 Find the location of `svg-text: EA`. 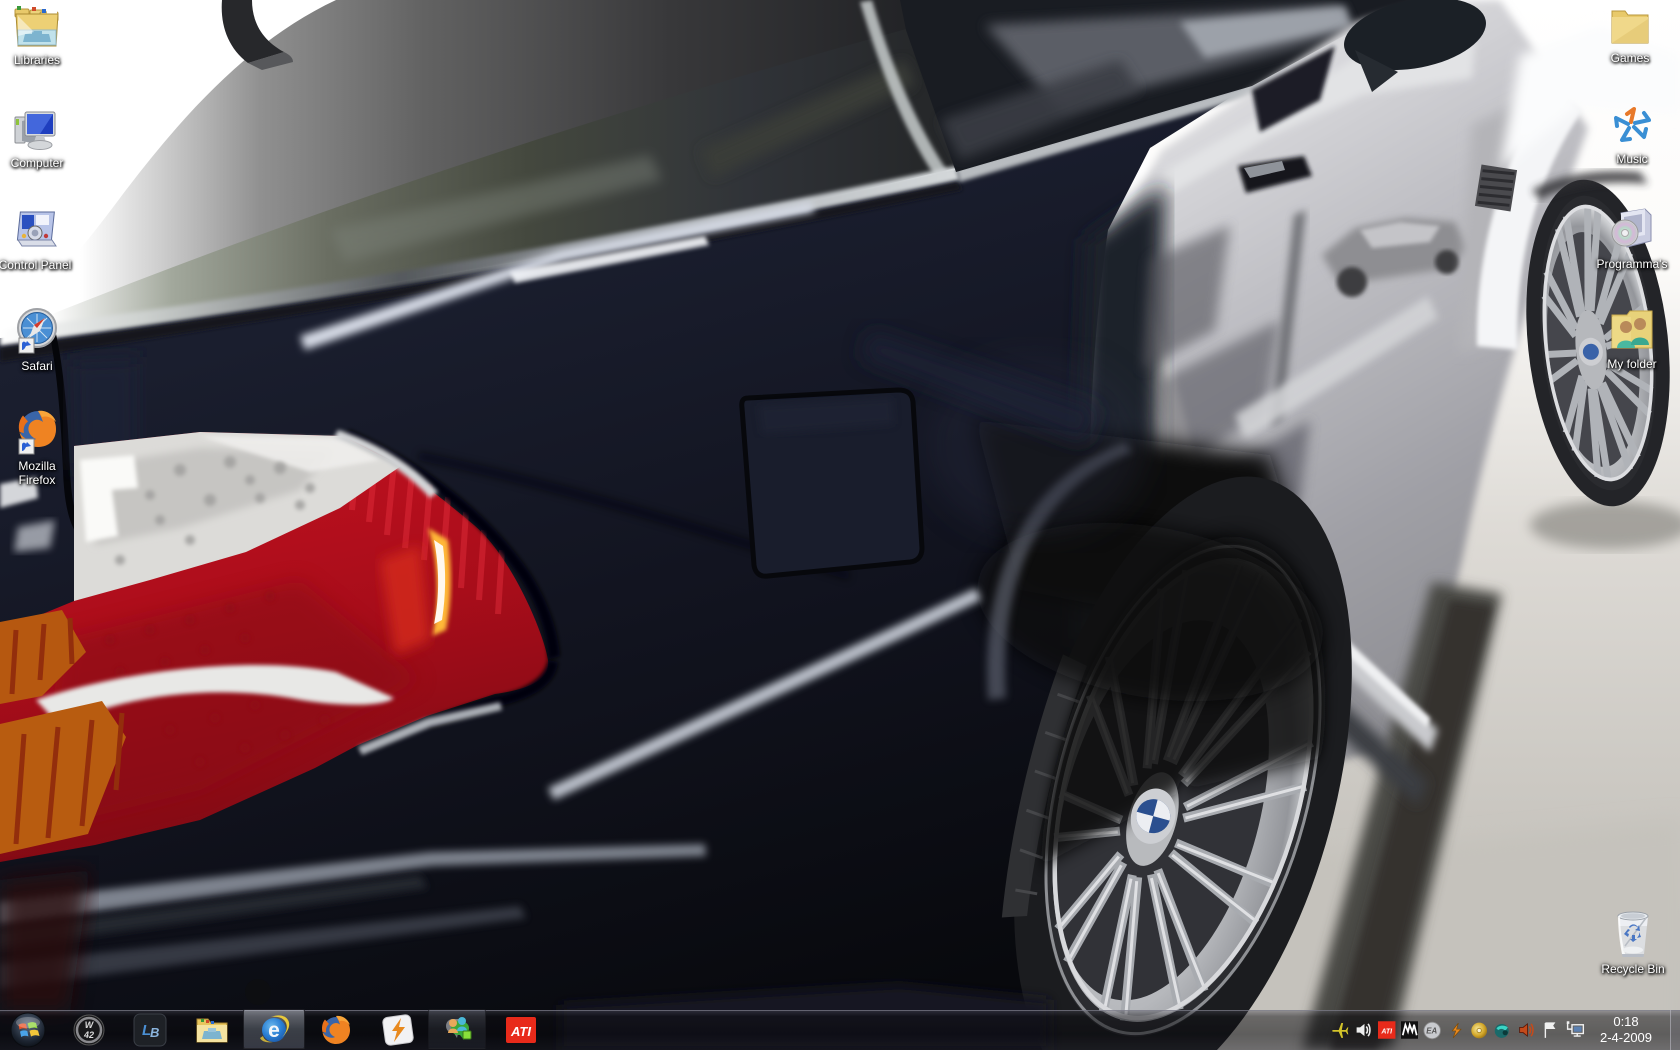

svg-text: EA is located at coordinates (1432, 1030).